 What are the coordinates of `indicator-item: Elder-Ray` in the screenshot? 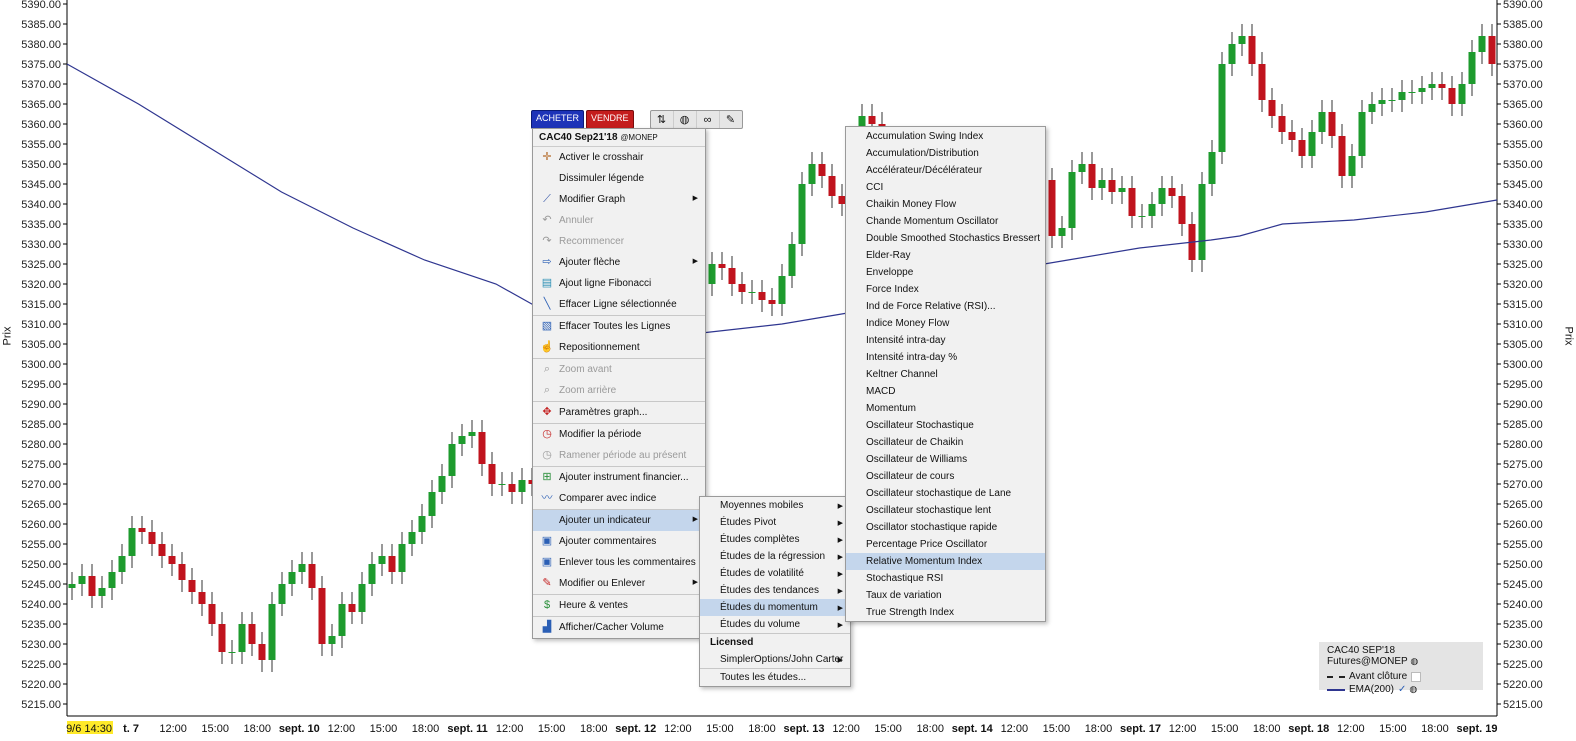 It's located at (945, 255).